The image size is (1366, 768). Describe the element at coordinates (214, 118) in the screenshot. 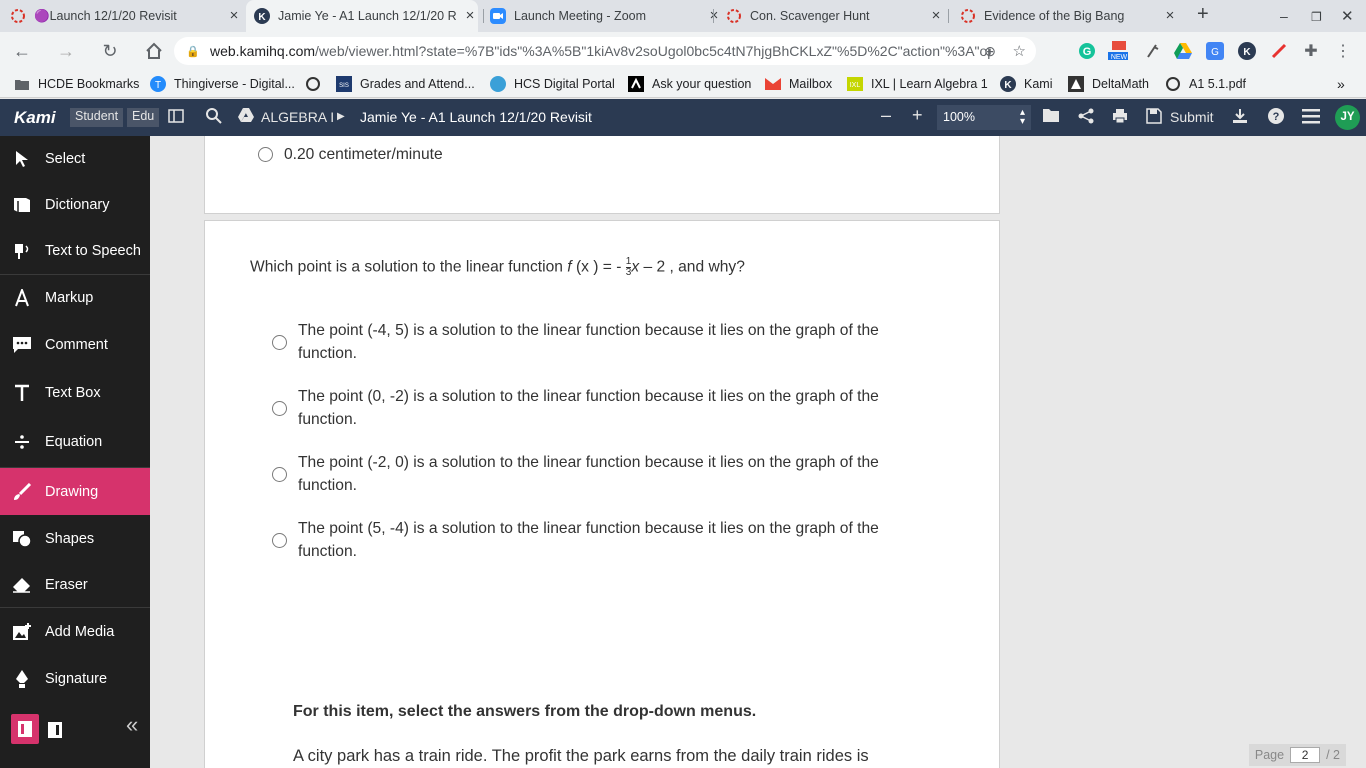

I see `search-icon` at that location.